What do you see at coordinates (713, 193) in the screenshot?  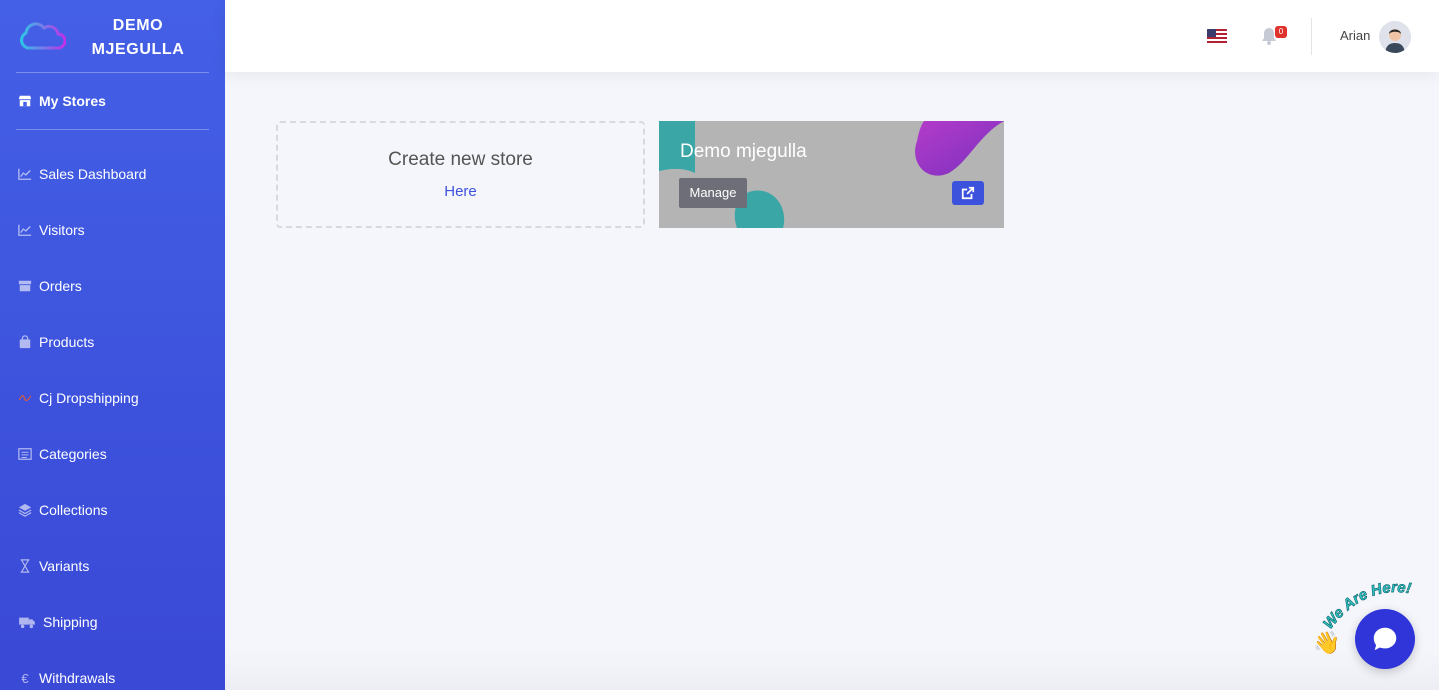 I see `manage-button: Manage` at bounding box center [713, 193].